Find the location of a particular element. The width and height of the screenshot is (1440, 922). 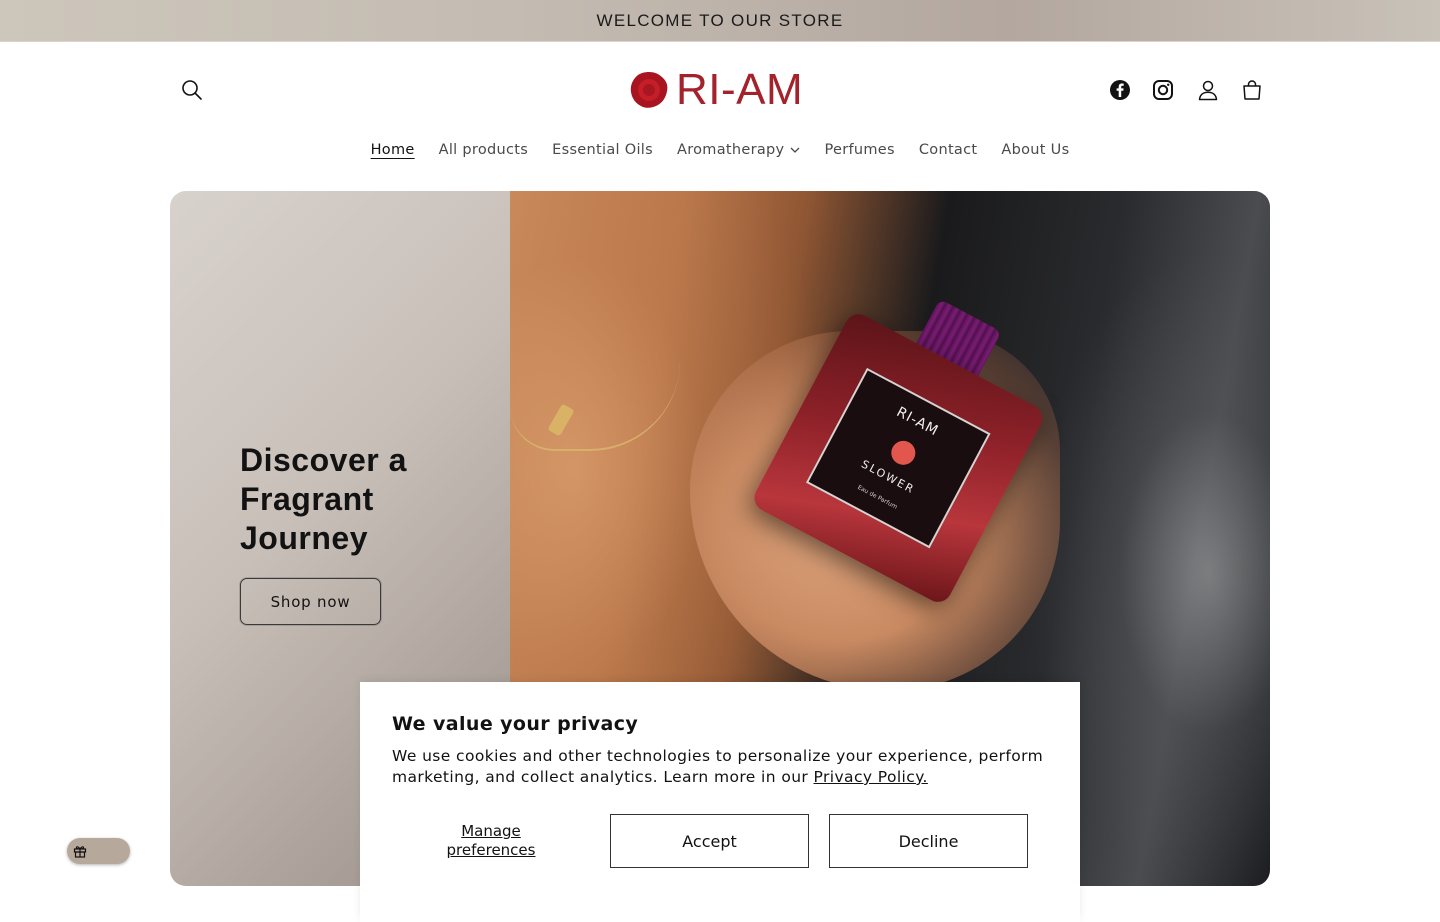

search-icon is located at coordinates (192, 90).